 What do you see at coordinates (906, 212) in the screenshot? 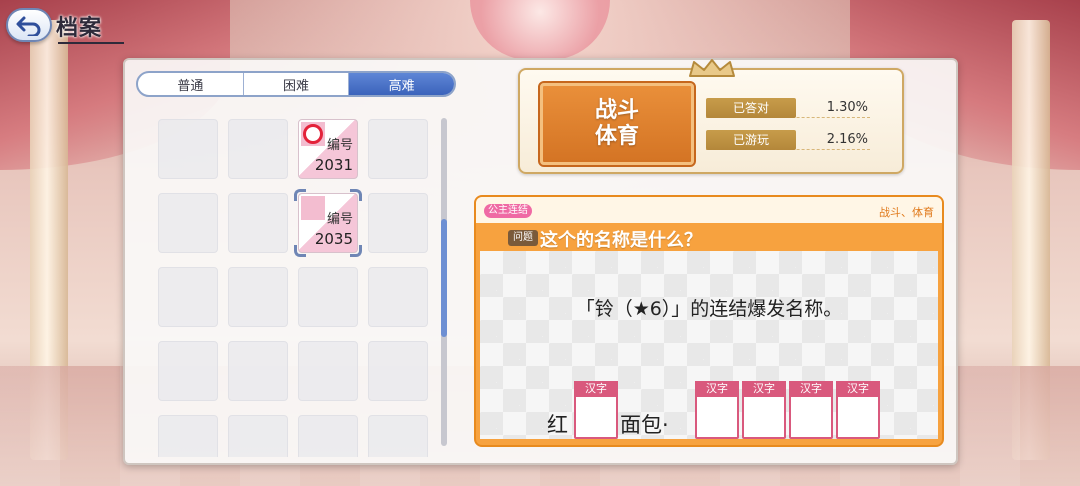
I see `question-category: 战斗、体育` at bounding box center [906, 212].